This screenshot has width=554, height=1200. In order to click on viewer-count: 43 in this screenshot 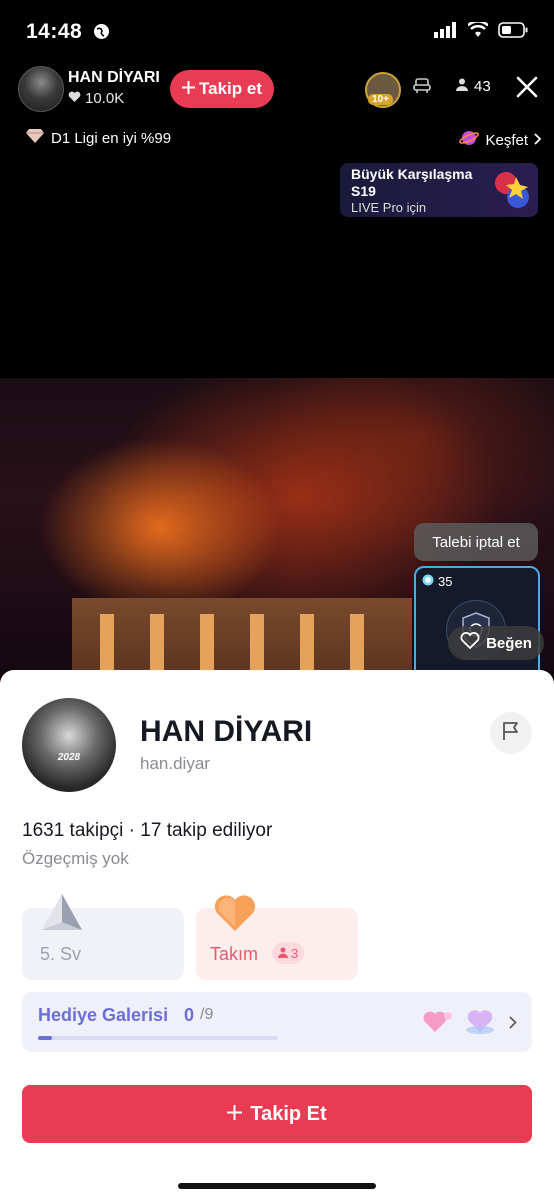, I will do `click(473, 86)`.